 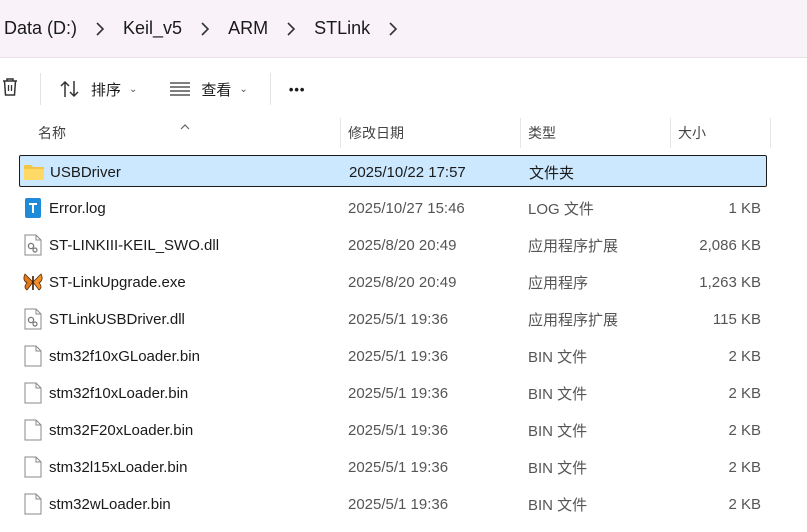 I want to click on file-name: USBDriver, so click(x=85, y=172).